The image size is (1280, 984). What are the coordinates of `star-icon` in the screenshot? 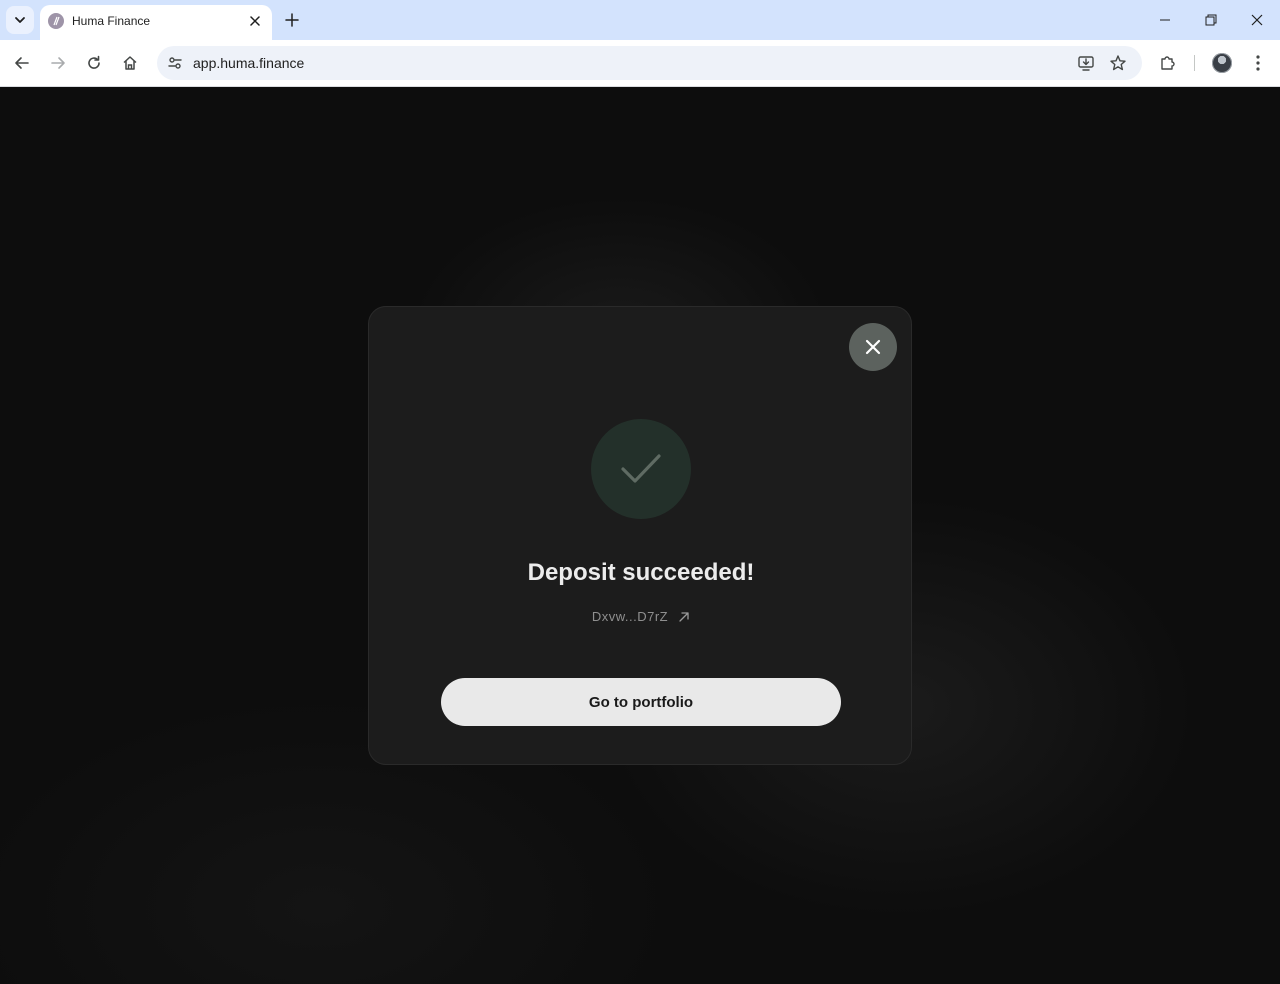 It's located at (1118, 63).